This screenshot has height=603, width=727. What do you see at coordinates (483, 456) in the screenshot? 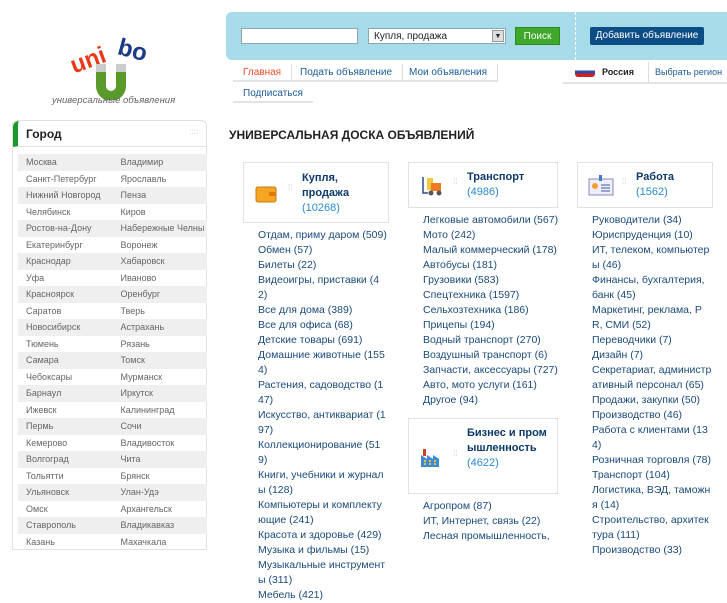
I see `category-box-business: ⁞⁞ Бизнес и промышленность (4622)` at bounding box center [483, 456].